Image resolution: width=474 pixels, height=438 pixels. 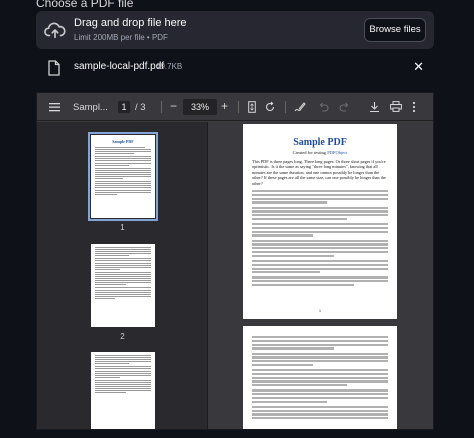 What do you see at coordinates (140, 107) in the screenshot?
I see `page-total: / 3` at bounding box center [140, 107].